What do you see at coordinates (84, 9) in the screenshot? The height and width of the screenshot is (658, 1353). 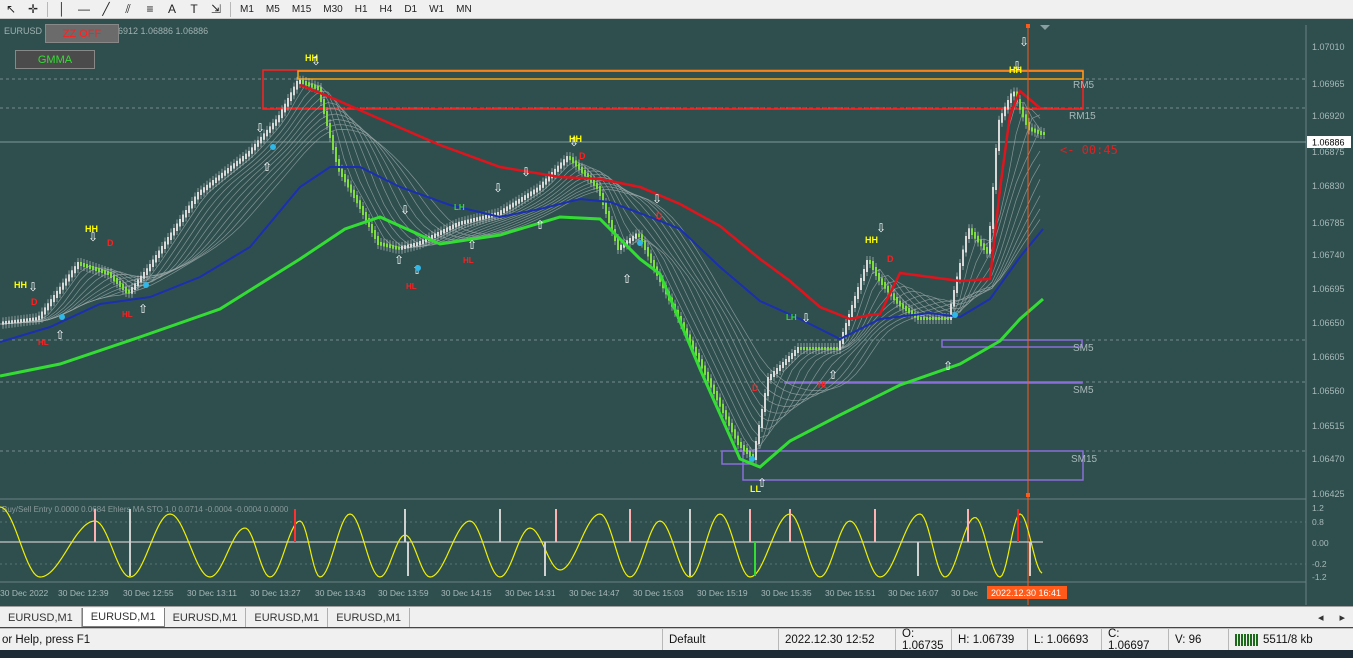 I see `horizontal-line-icon: —` at bounding box center [84, 9].